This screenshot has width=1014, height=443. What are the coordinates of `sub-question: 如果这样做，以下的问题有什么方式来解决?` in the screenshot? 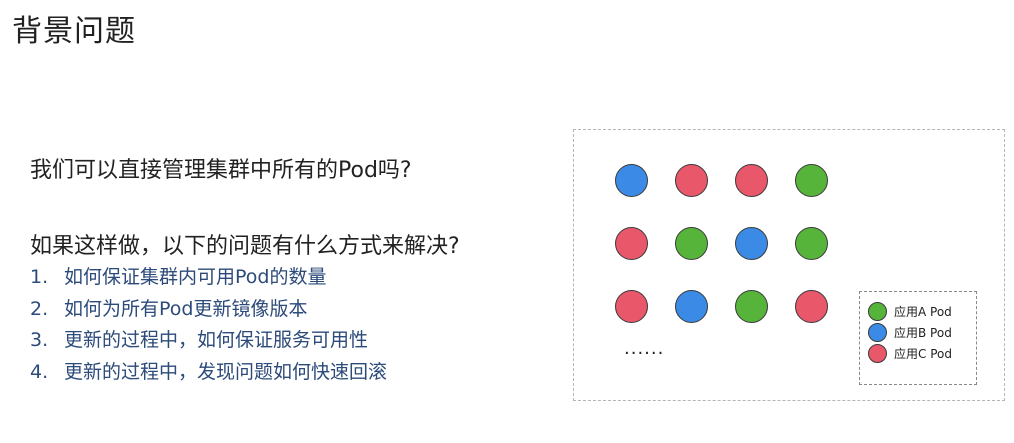 It's located at (245, 246).